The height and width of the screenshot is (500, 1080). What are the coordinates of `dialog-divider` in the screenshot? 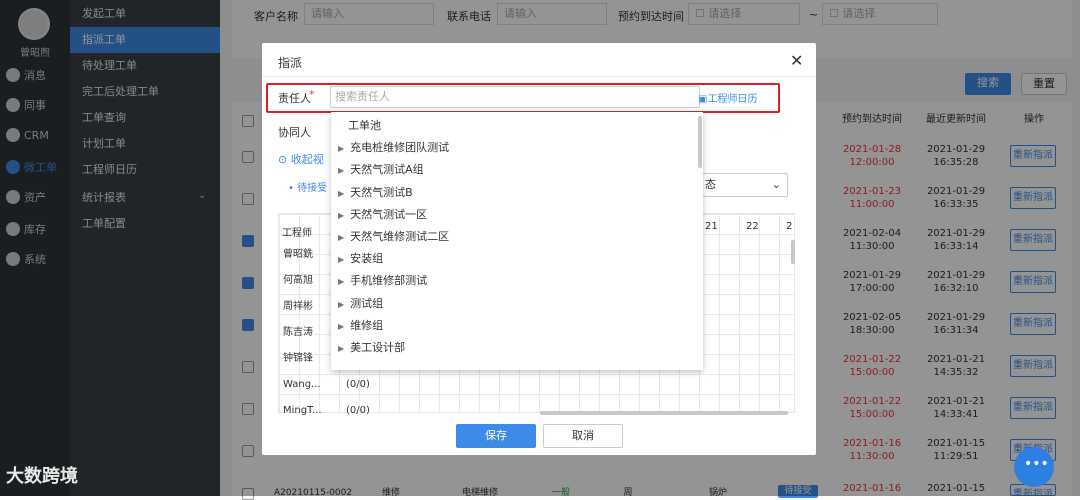 It's located at (539, 76).